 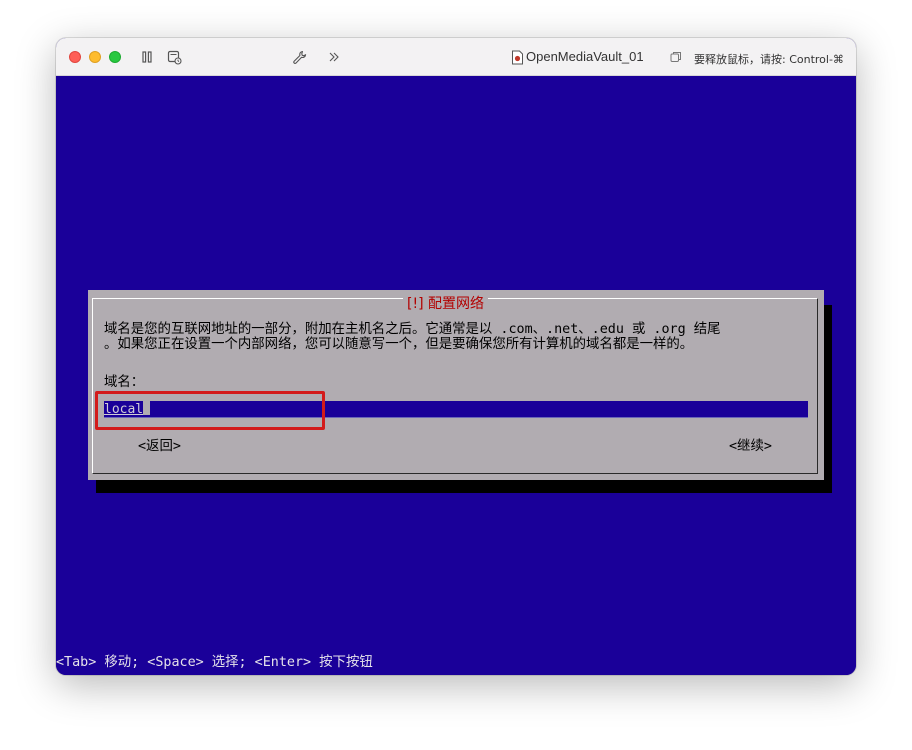 What do you see at coordinates (456, 57) in the screenshot?
I see `title-bar: OpenMediaVault_01 要释放鼠标，请按: Control-⌘` at bounding box center [456, 57].